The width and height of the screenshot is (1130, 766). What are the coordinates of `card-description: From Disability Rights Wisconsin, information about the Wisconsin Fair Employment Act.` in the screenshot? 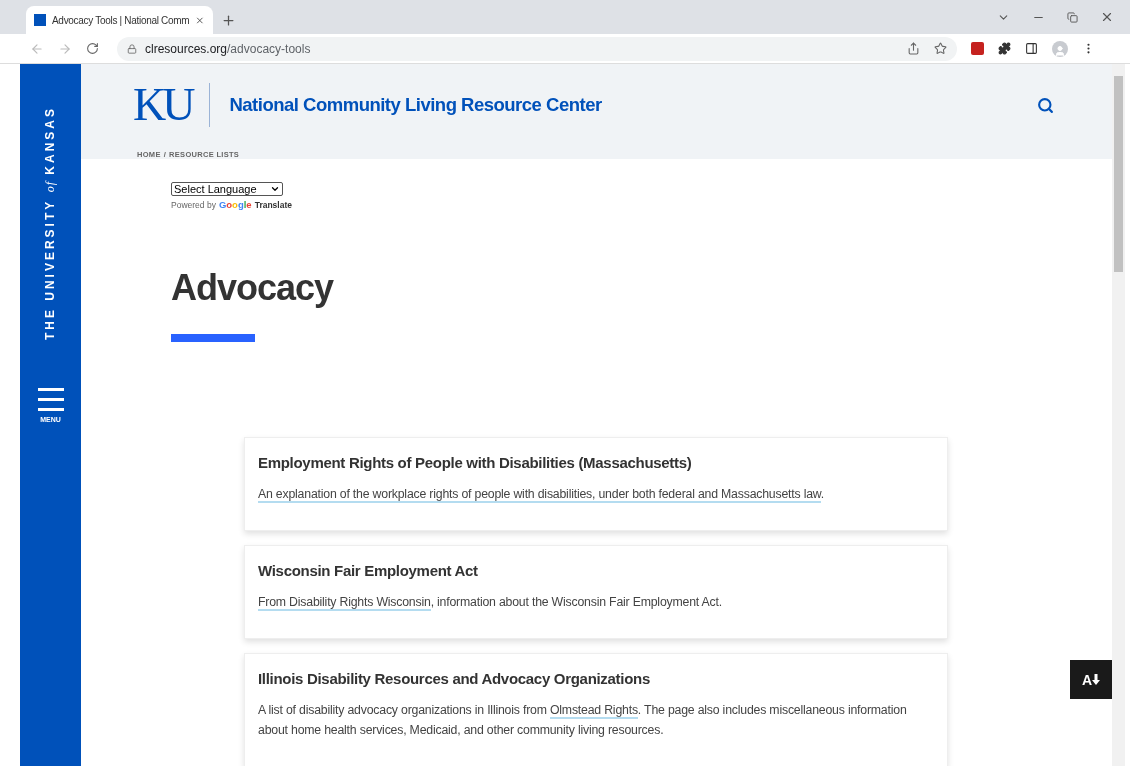 It's located at (490, 603).